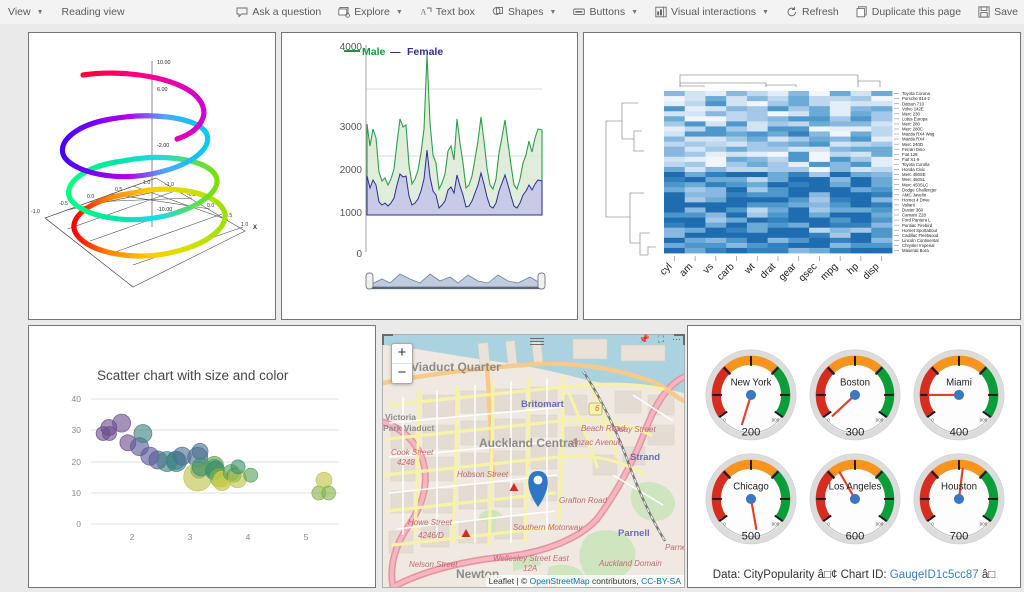  What do you see at coordinates (959, 503) in the screenshot?
I see `gauge-houston: 0 800 Houston 700` at bounding box center [959, 503].